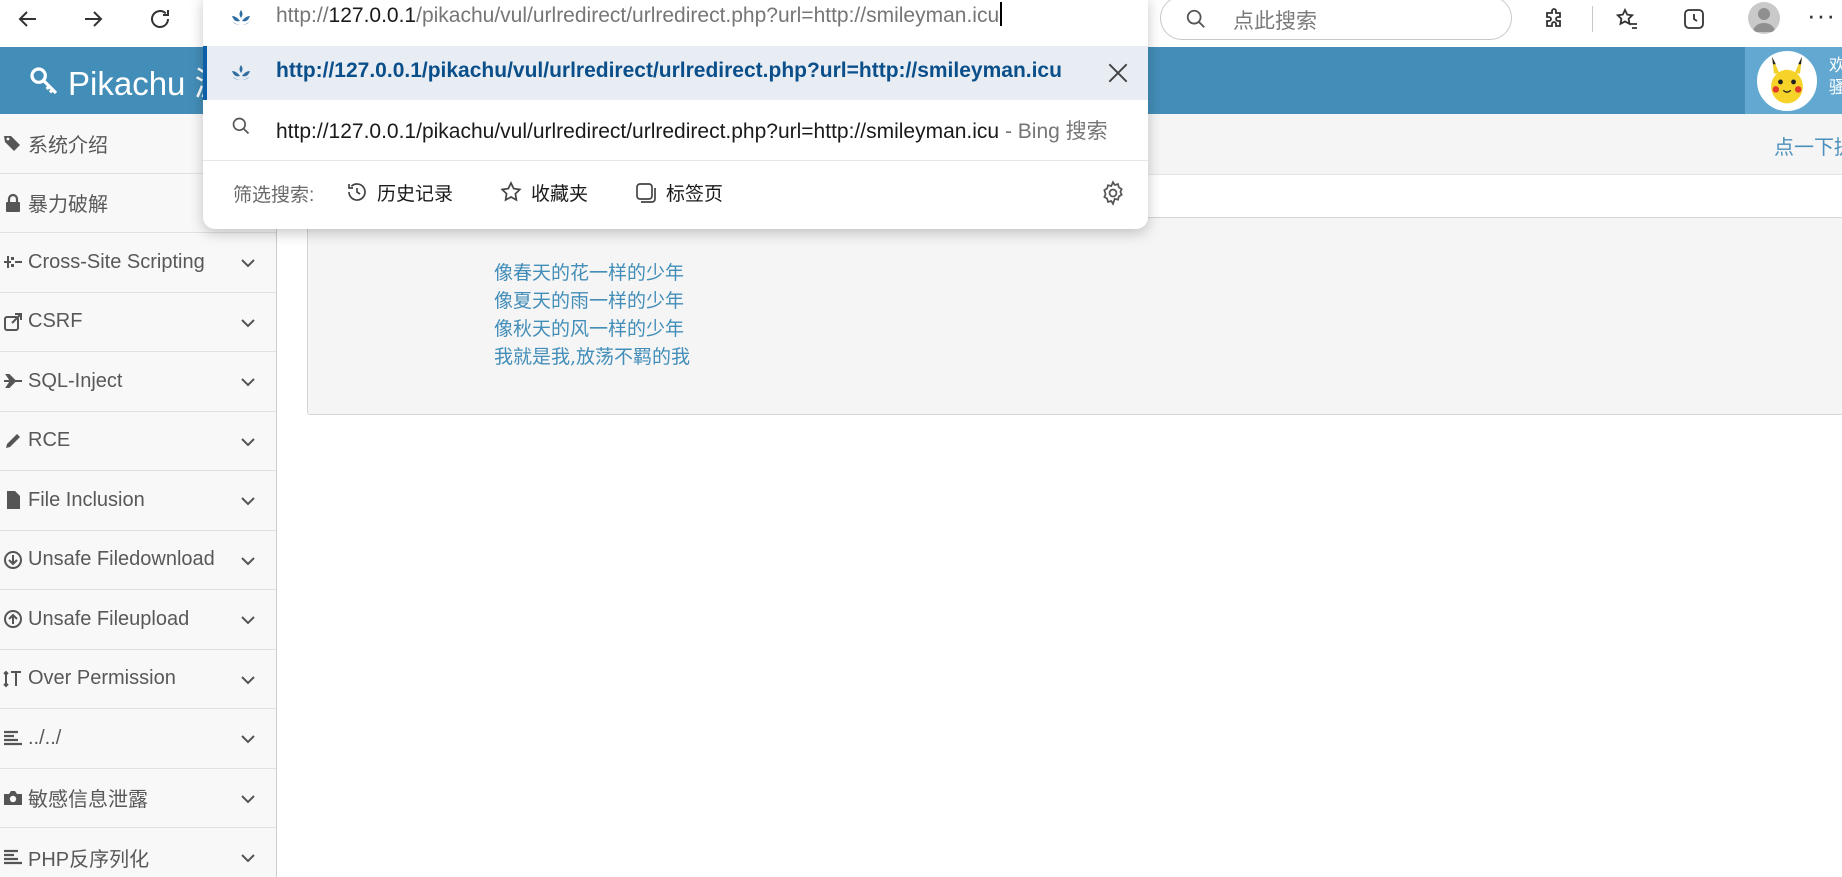 This screenshot has height=877, width=1842. I want to click on star-list-icon, so click(1626, 18).